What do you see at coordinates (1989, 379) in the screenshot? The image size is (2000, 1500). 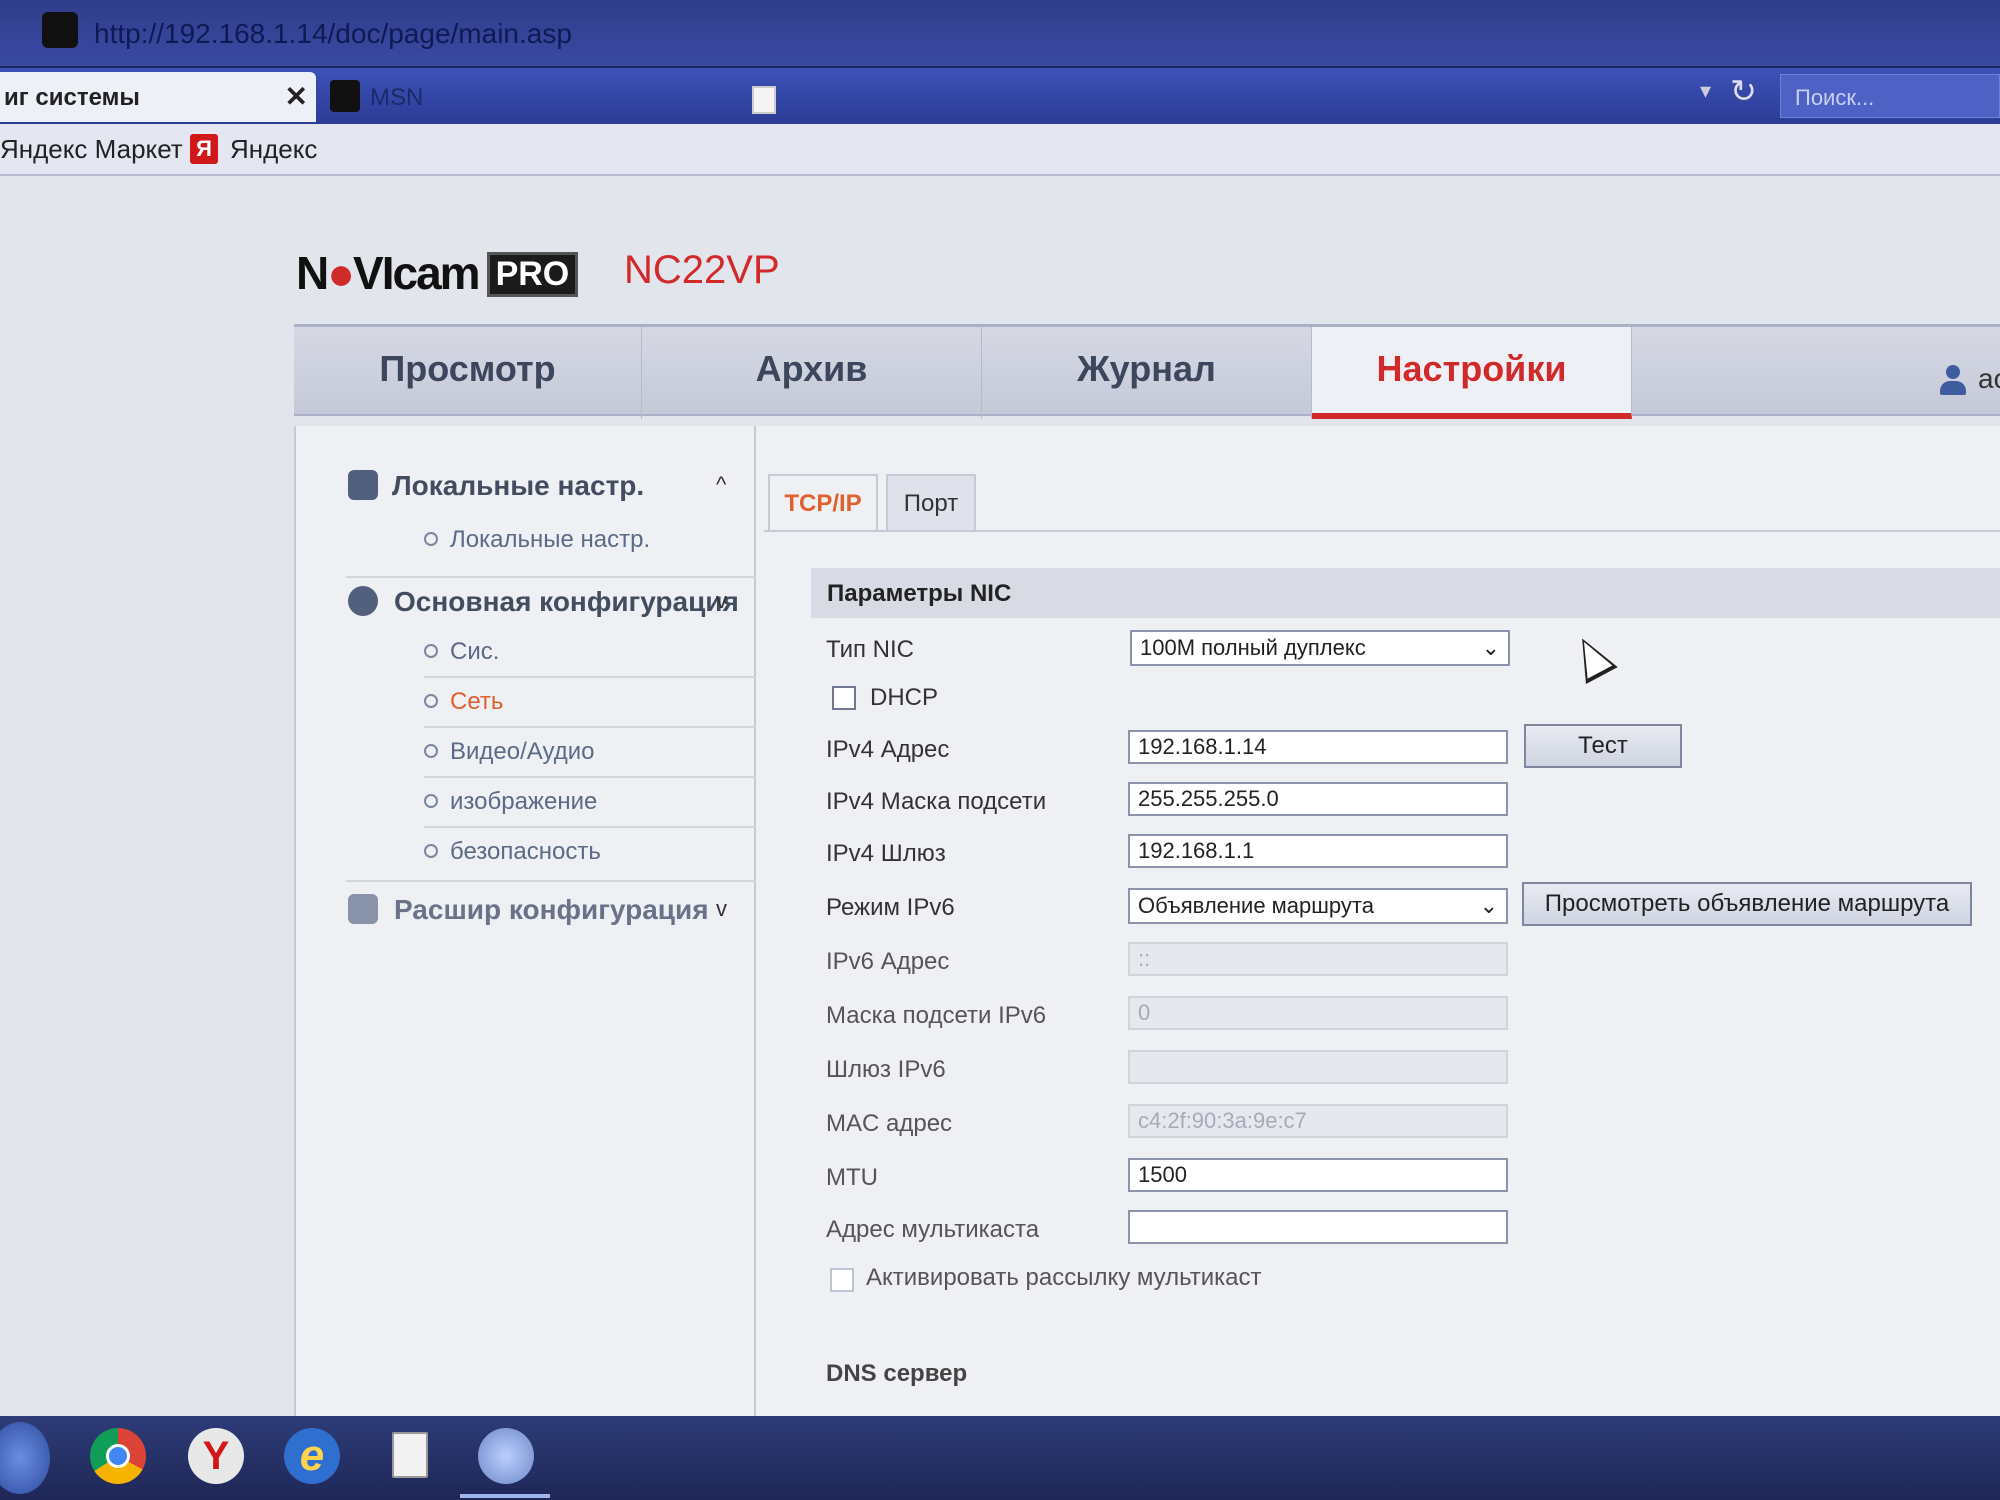 I see `user-name: ac` at bounding box center [1989, 379].